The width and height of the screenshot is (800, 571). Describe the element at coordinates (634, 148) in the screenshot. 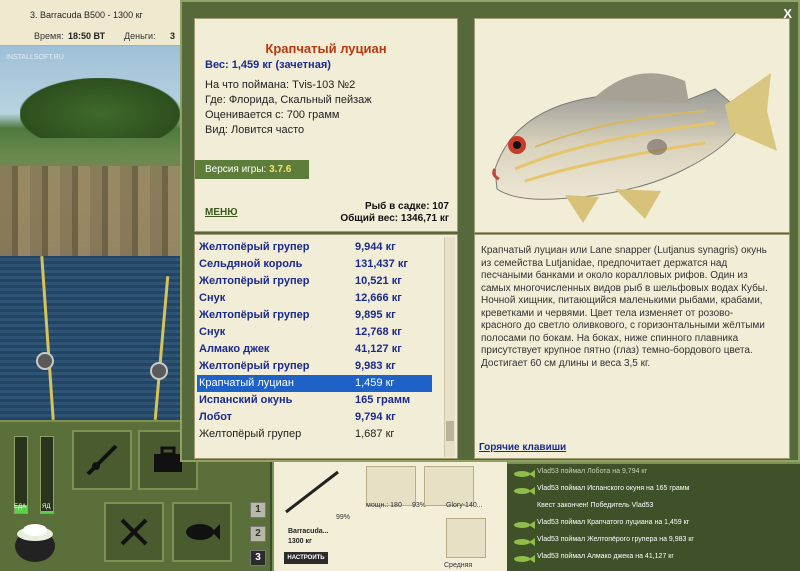

I see `lane-snapper-image` at that location.